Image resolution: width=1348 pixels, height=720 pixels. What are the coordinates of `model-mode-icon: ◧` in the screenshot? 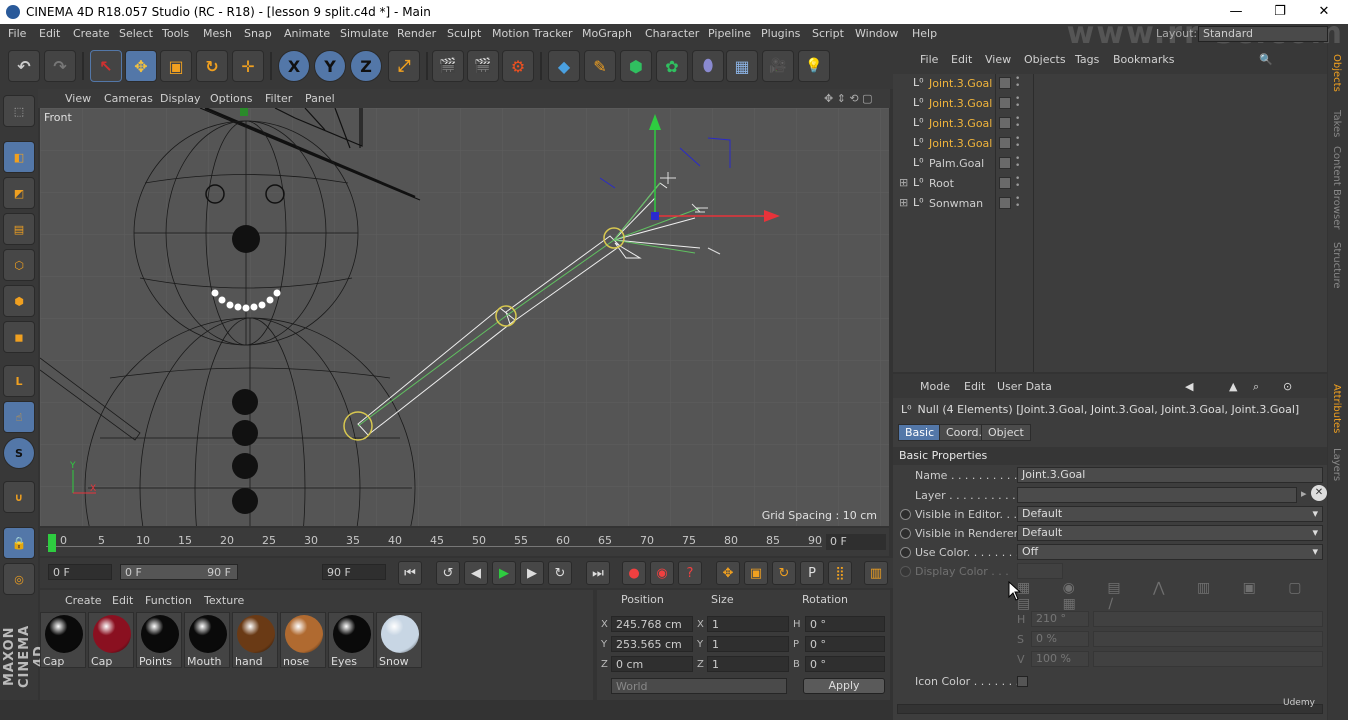 It's located at (19, 157).